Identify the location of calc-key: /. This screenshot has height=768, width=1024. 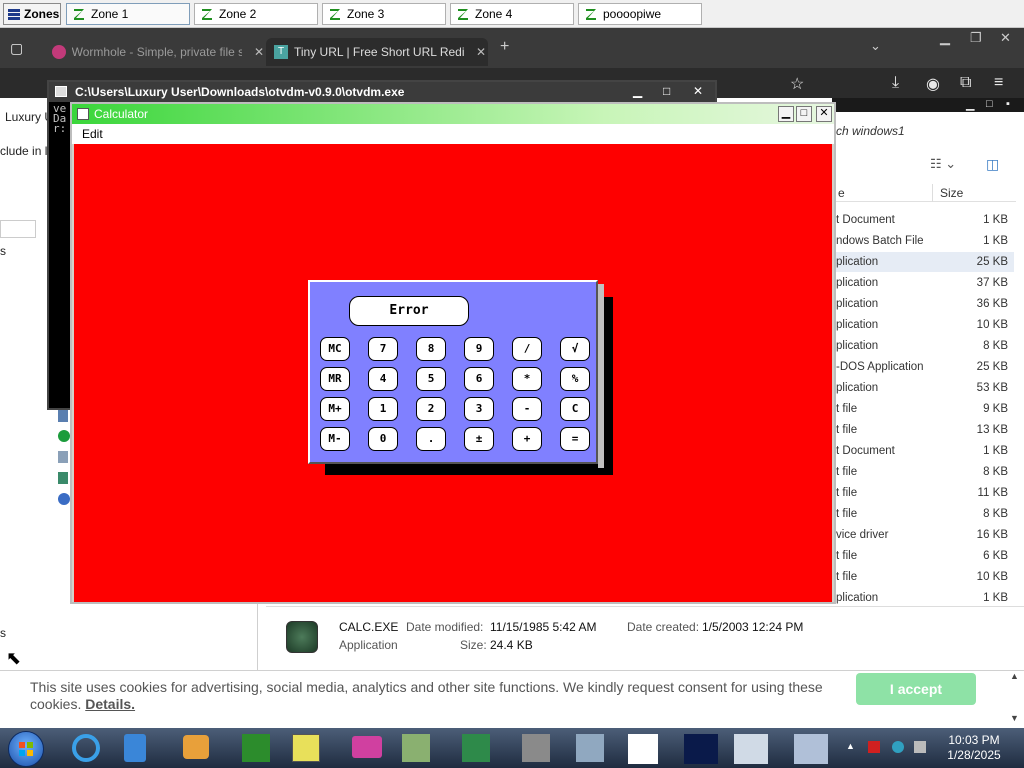
(527, 349).